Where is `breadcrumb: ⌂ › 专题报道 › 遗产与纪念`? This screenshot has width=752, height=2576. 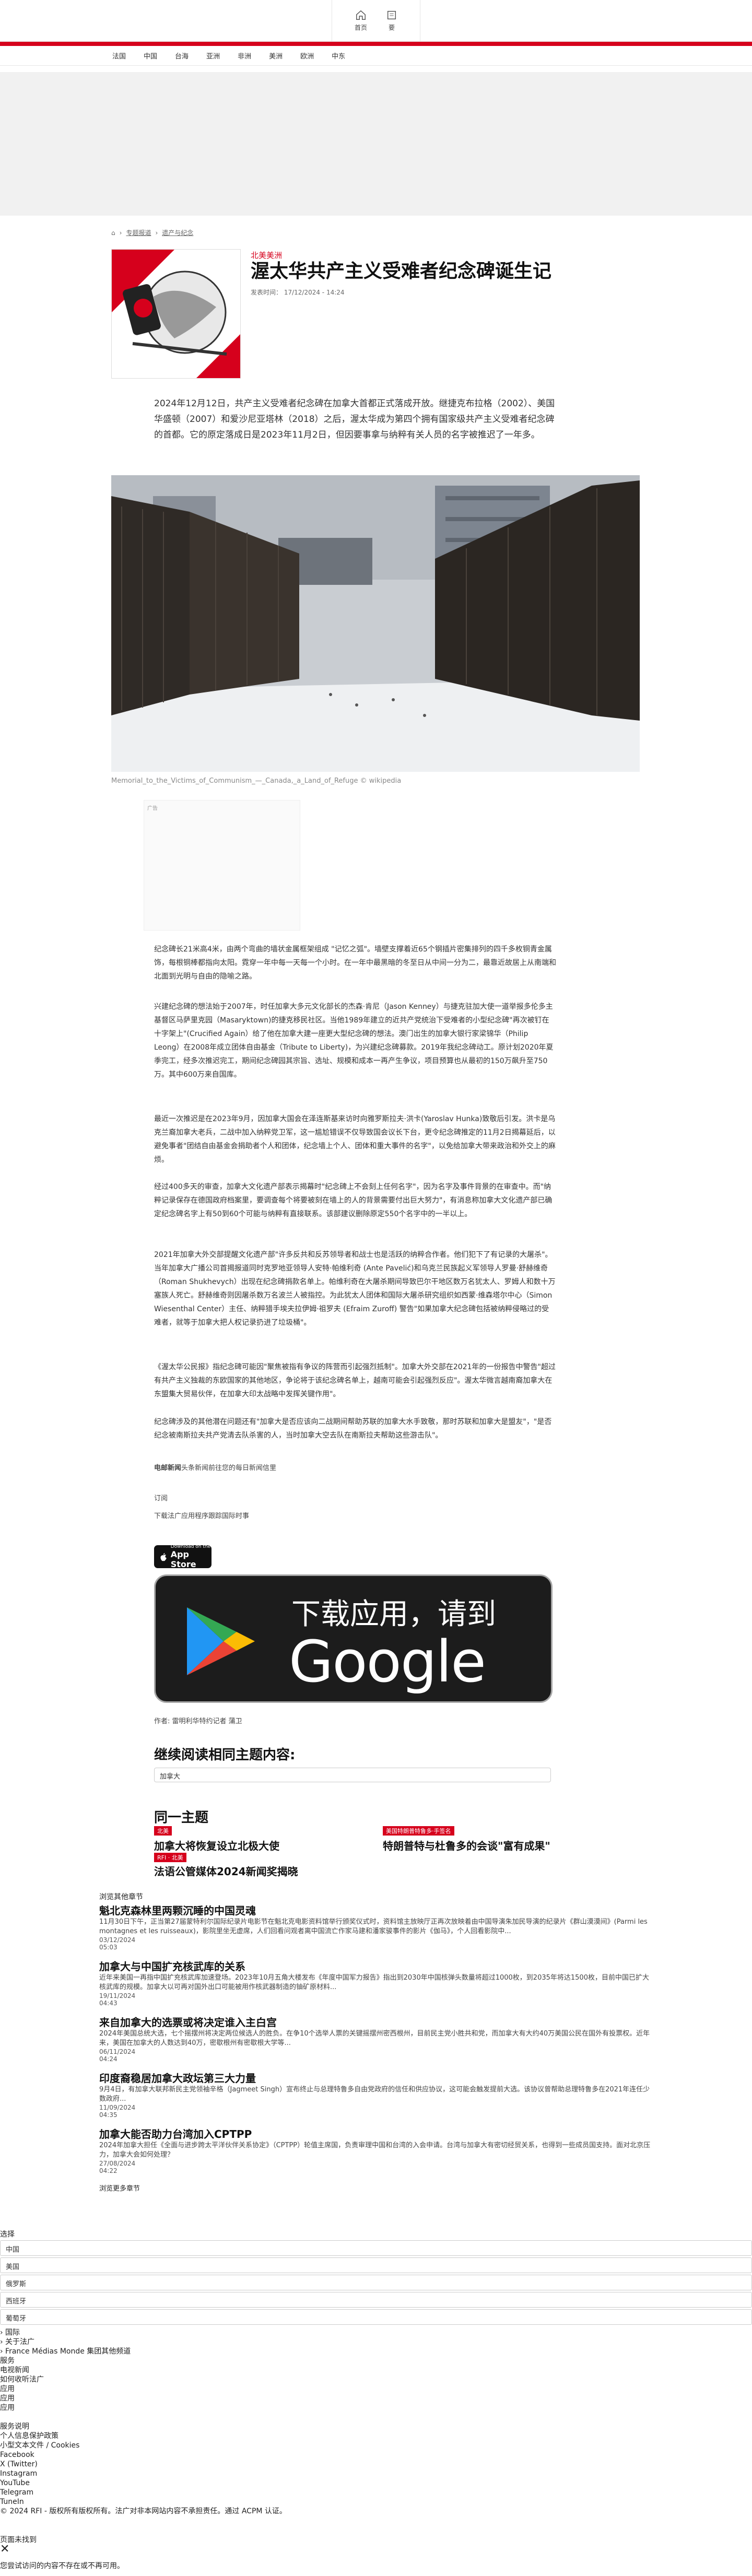 breadcrumb: ⌂ › 专题报道 › 遗产与纪念 is located at coordinates (153, 232).